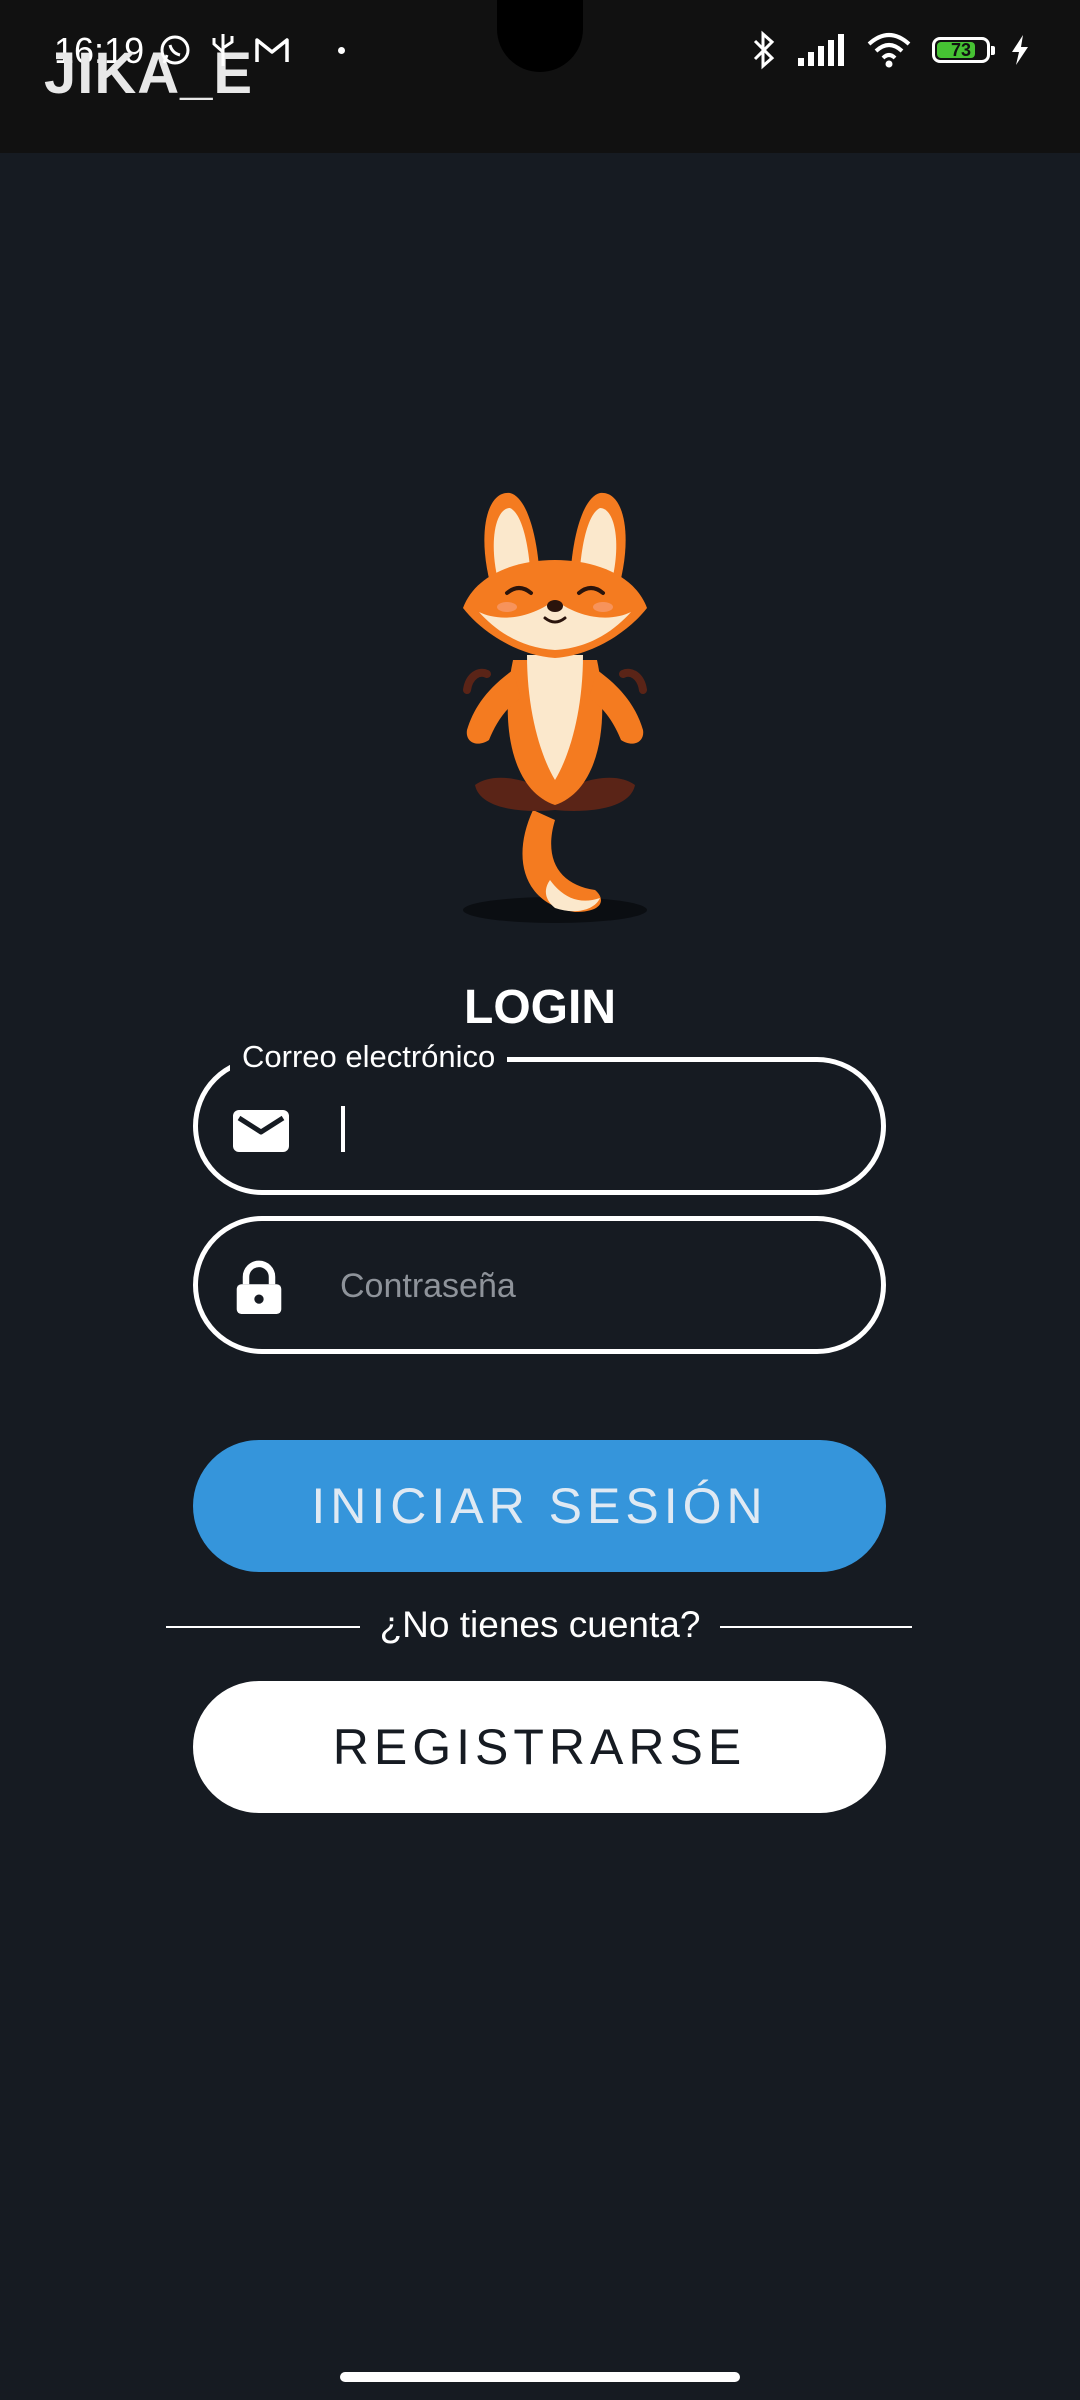 The height and width of the screenshot is (2400, 1080). I want to click on fox-mascot, so click(555, 707).